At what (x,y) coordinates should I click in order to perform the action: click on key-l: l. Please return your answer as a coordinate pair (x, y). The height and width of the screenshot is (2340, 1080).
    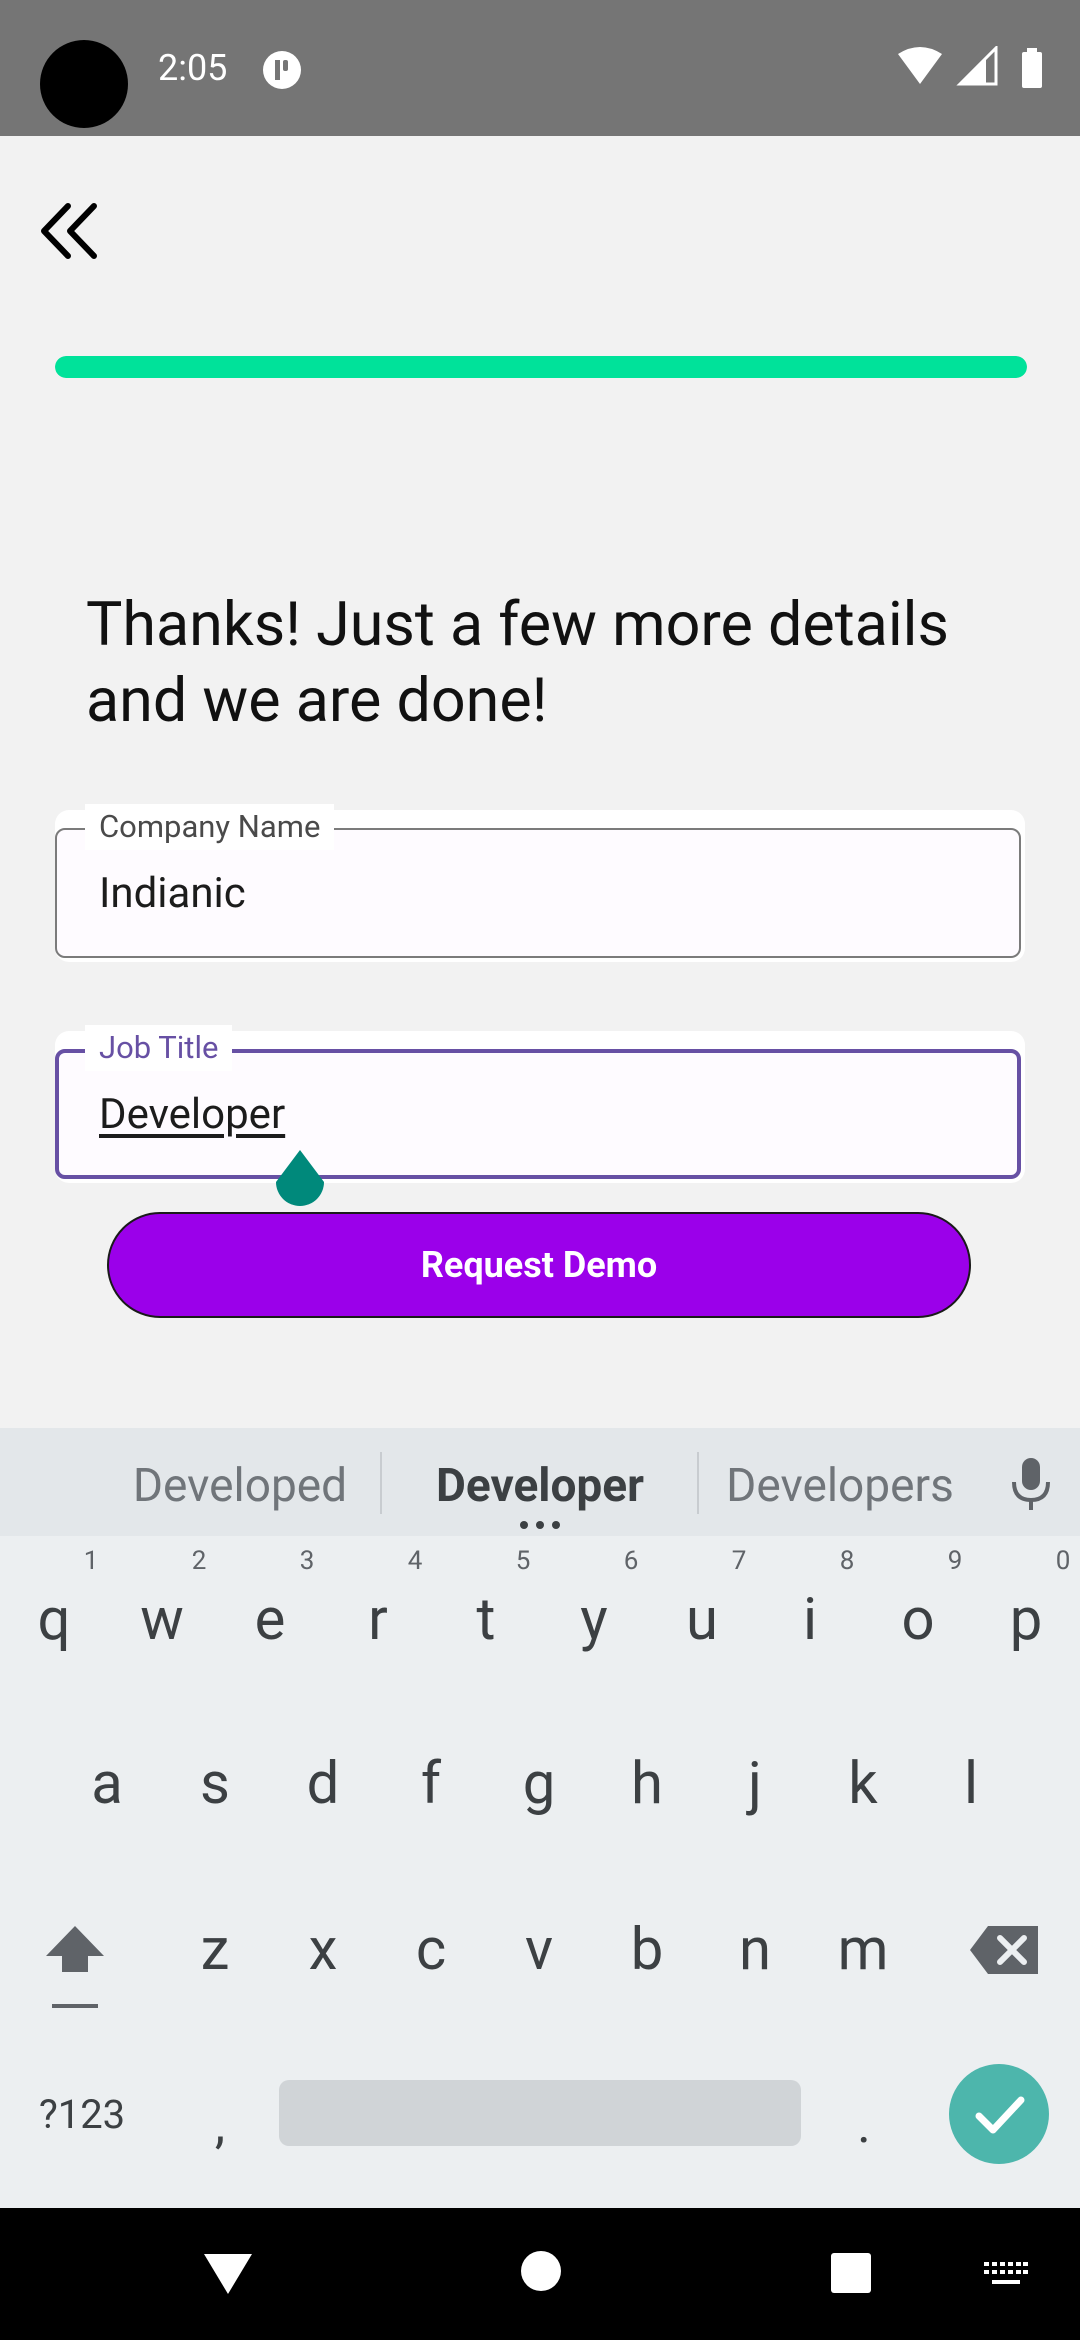
    Looking at the image, I should click on (971, 1784).